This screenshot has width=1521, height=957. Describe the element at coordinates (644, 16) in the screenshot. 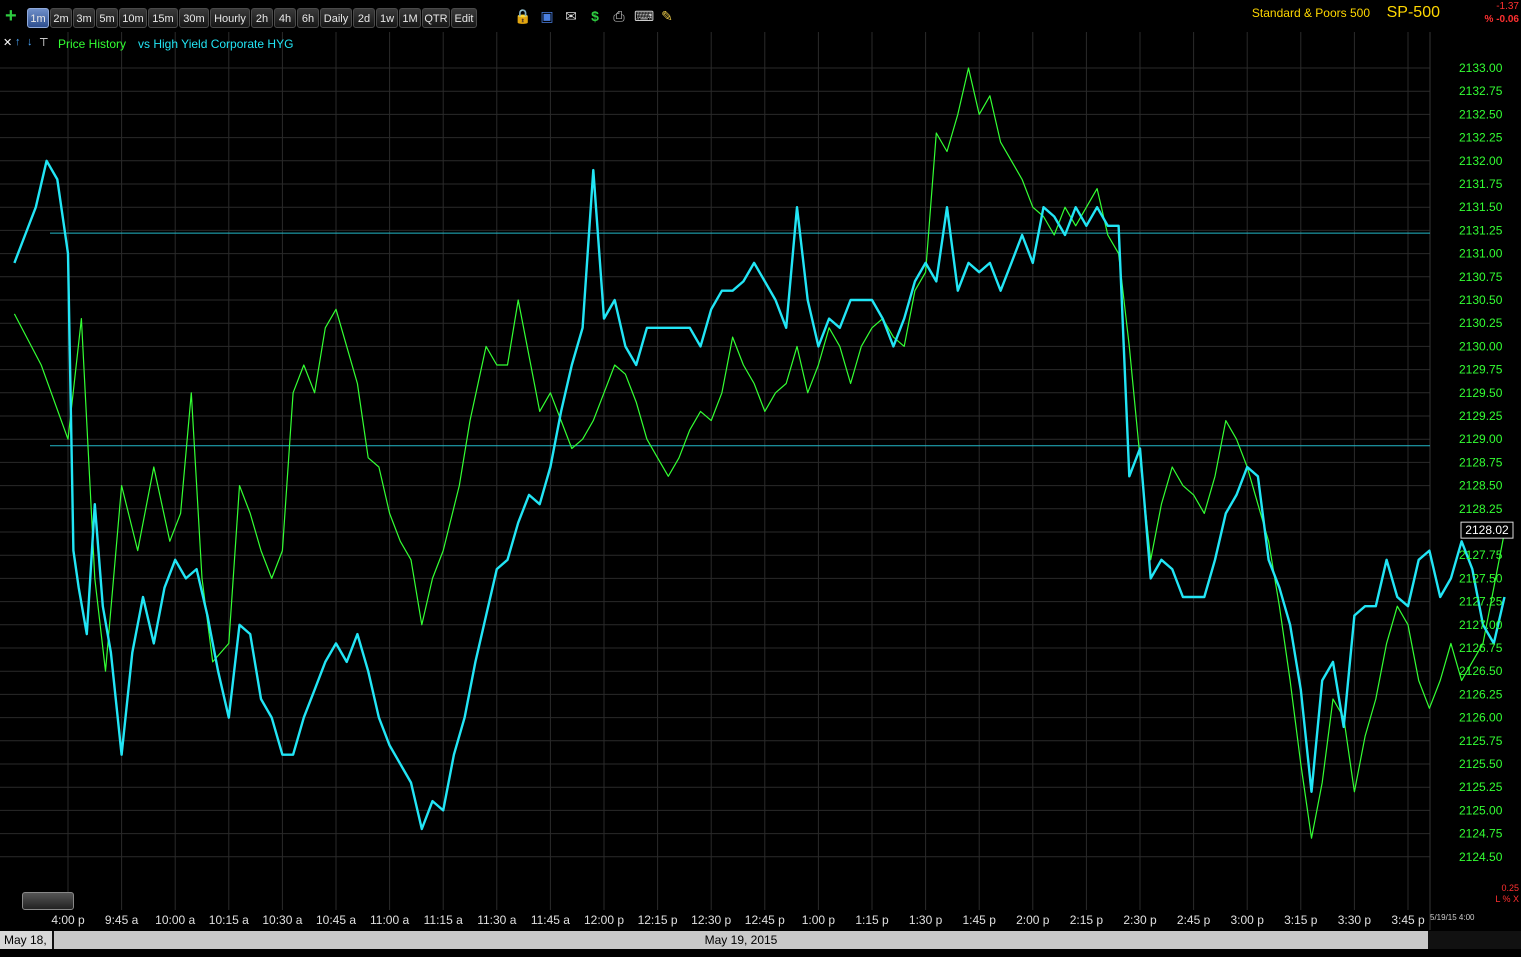

I see `keyboard-icon: ⌨` at that location.